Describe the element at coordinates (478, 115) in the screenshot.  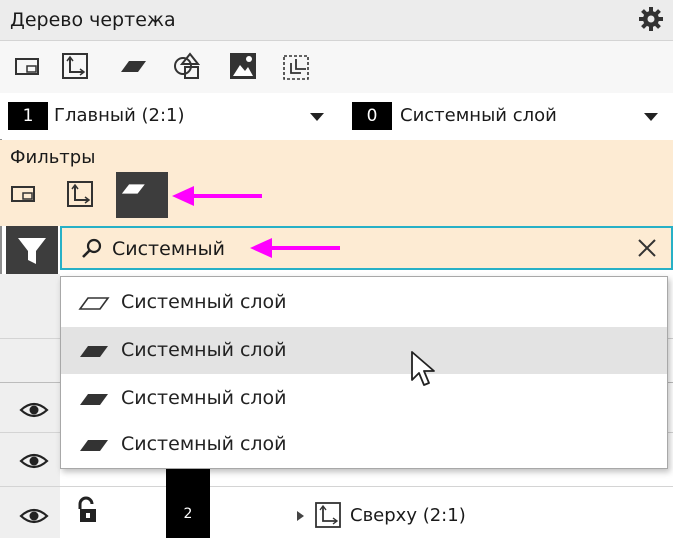
I see `layer-selector-value: Системный слой` at that location.